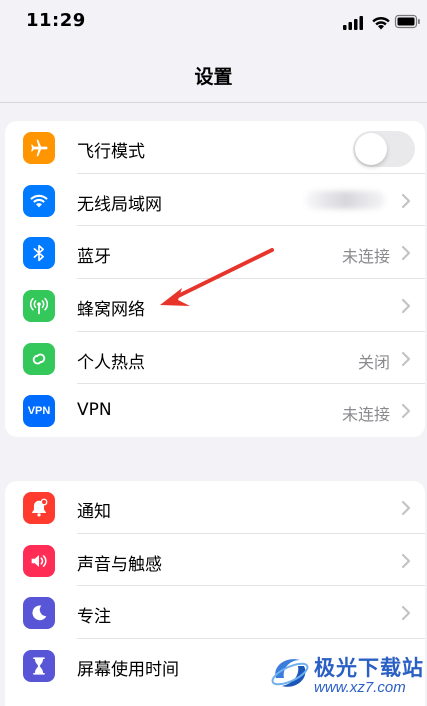 Image resolution: width=427 pixels, height=706 pixels. I want to click on row-focus: 专注, so click(215, 613).